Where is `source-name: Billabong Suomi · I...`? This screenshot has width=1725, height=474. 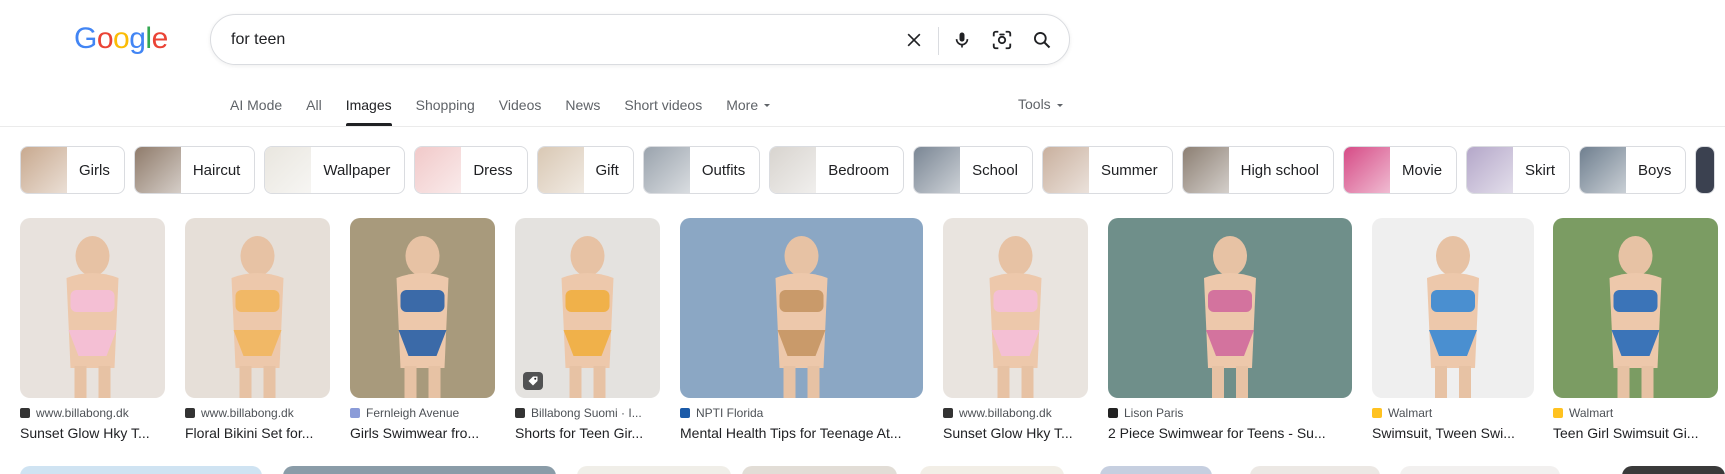 source-name: Billabong Suomi · I... is located at coordinates (586, 413).